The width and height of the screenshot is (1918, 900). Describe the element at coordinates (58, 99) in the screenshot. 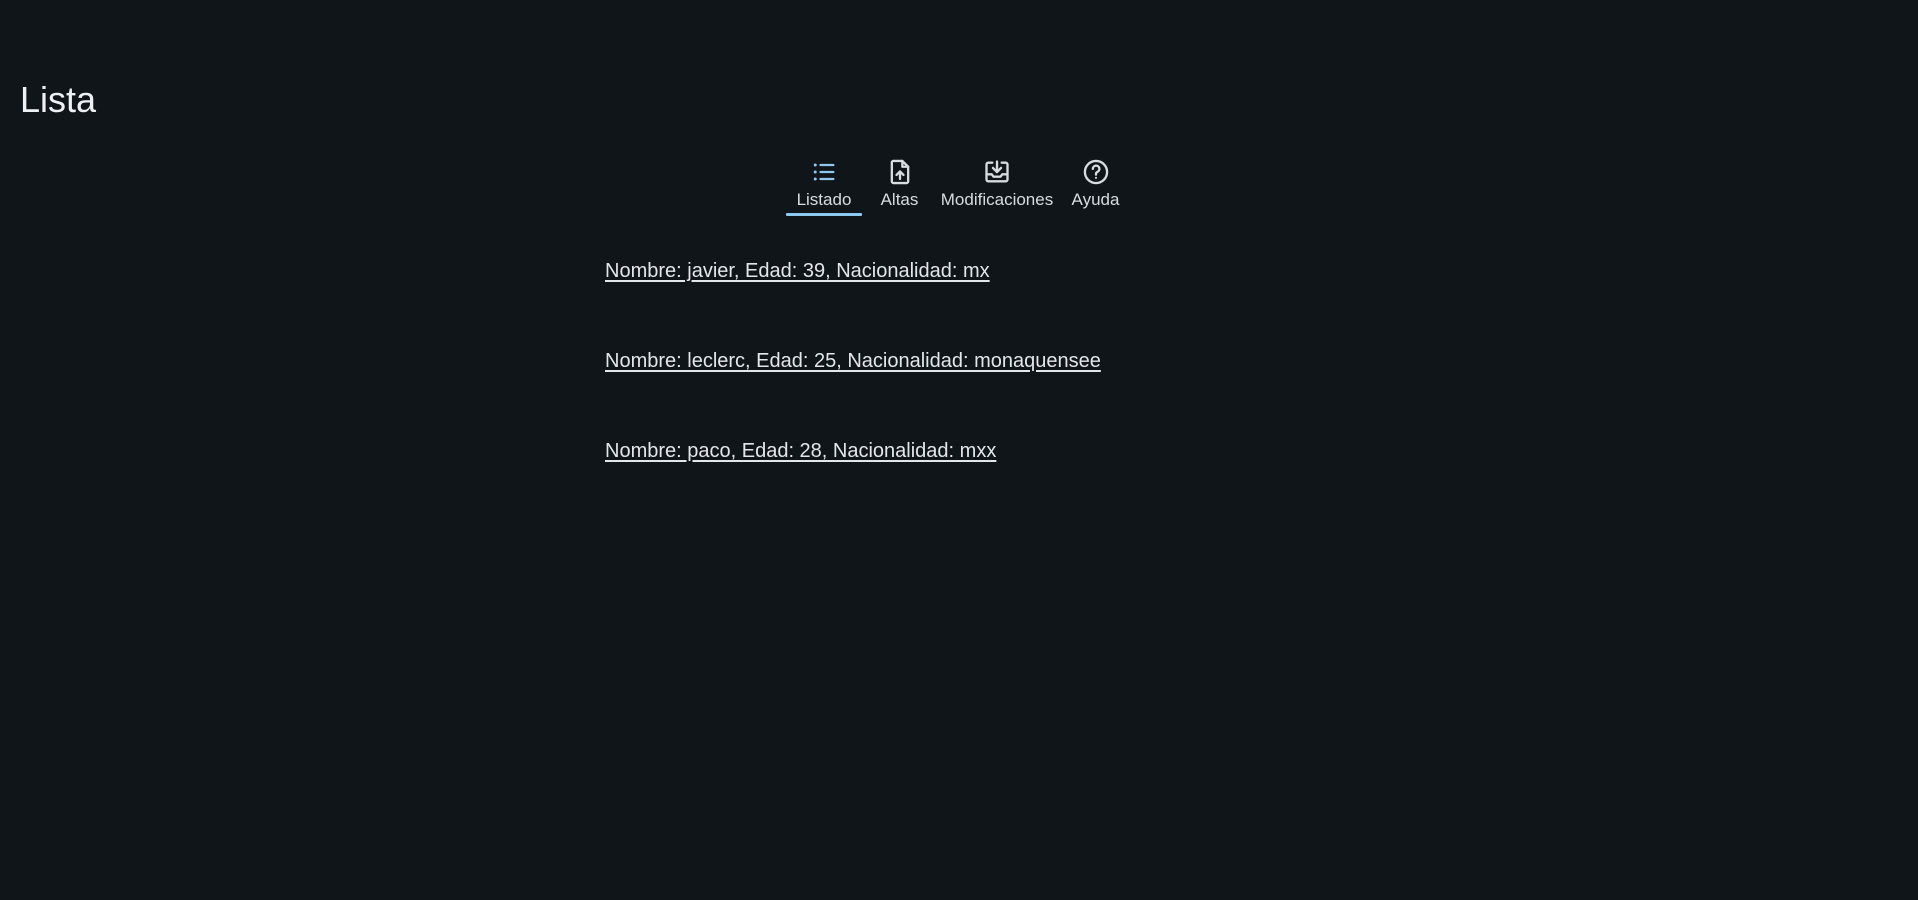

I see `page-title: Lista` at that location.